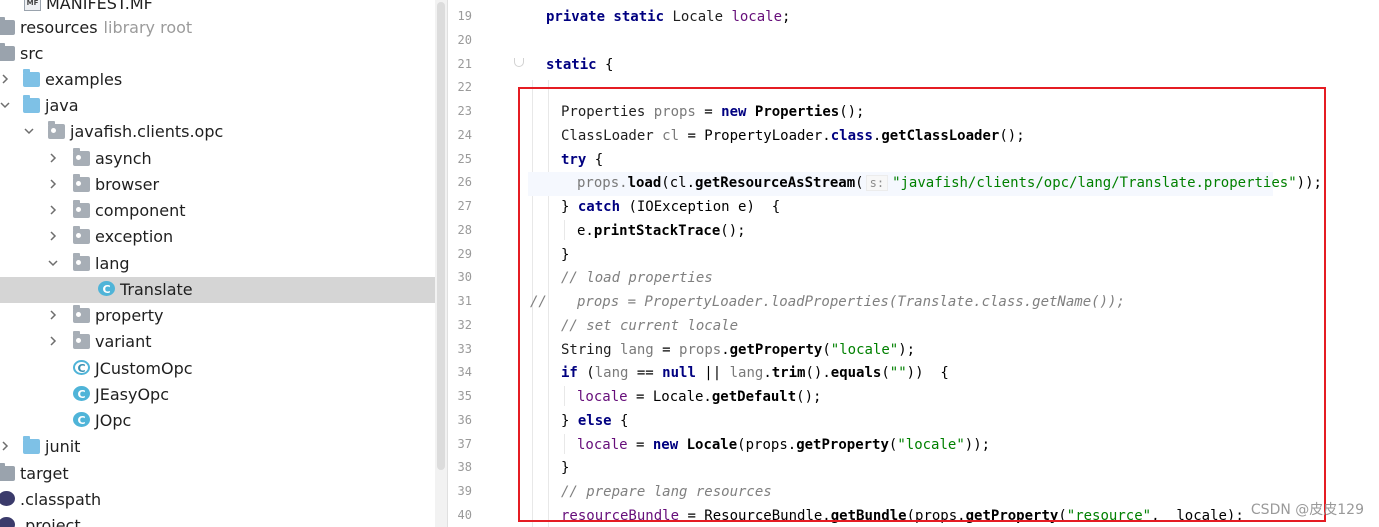 This screenshot has height=527, width=1379. What do you see at coordinates (144, 368) in the screenshot?
I see `tree-item-label: JCustomOpc` at bounding box center [144, 368].